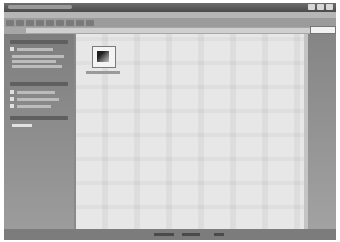 This screenshot has height=242, width=340. I want to click on thumbnail-preview, so click(103, 56).